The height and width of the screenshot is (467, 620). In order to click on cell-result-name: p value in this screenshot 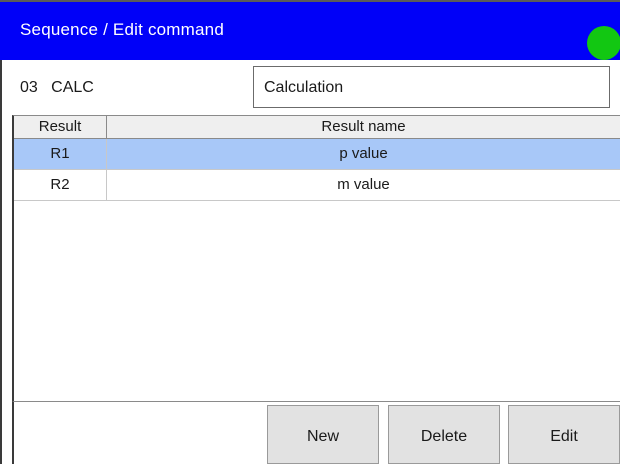, I will do `click(363, 153)`.